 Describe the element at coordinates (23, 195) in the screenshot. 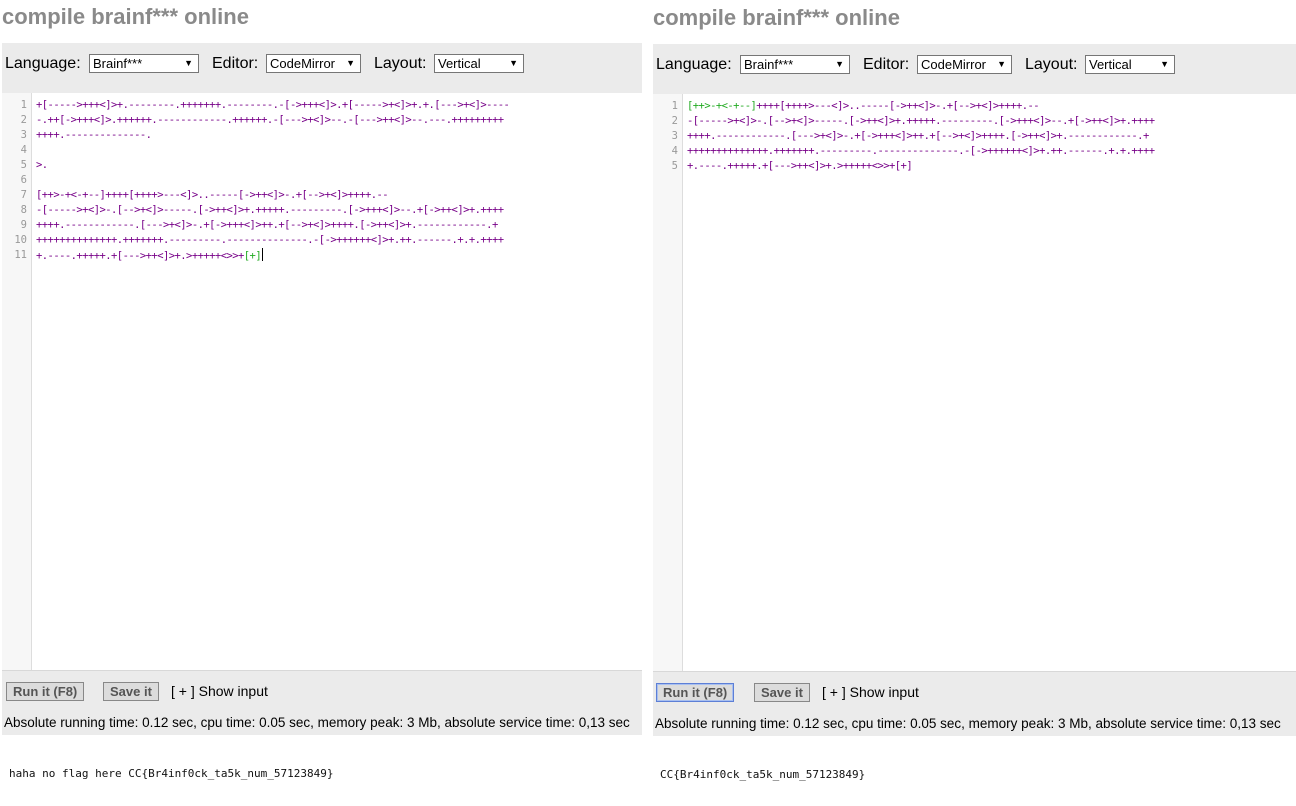

I see `line-number: 7` at that location.